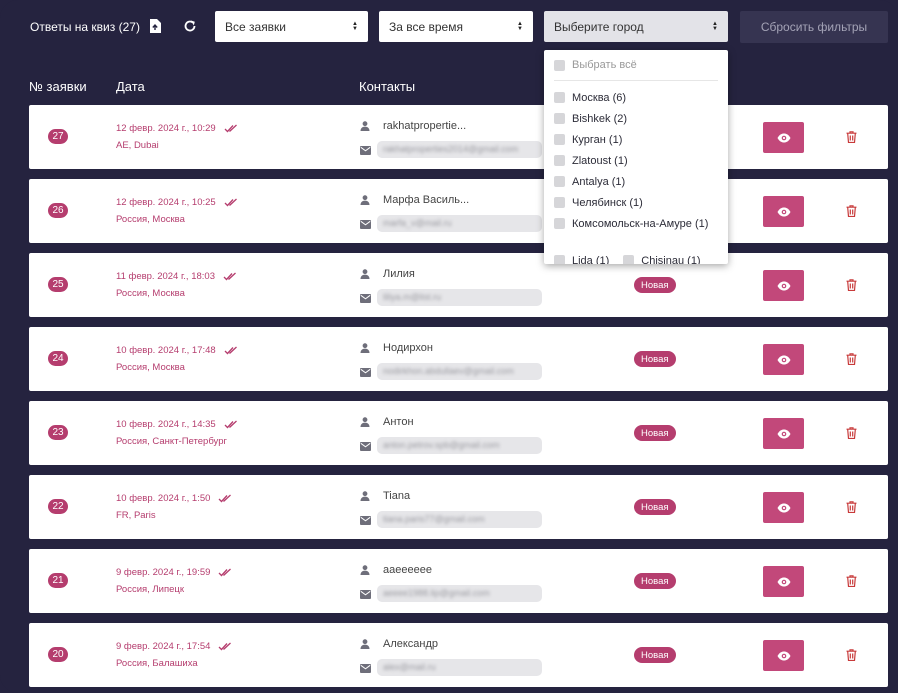 This screenshot has height=693, width=898. I want to click on contact-email: aeeee1988.lip@gmail.com, so click(436, 593).